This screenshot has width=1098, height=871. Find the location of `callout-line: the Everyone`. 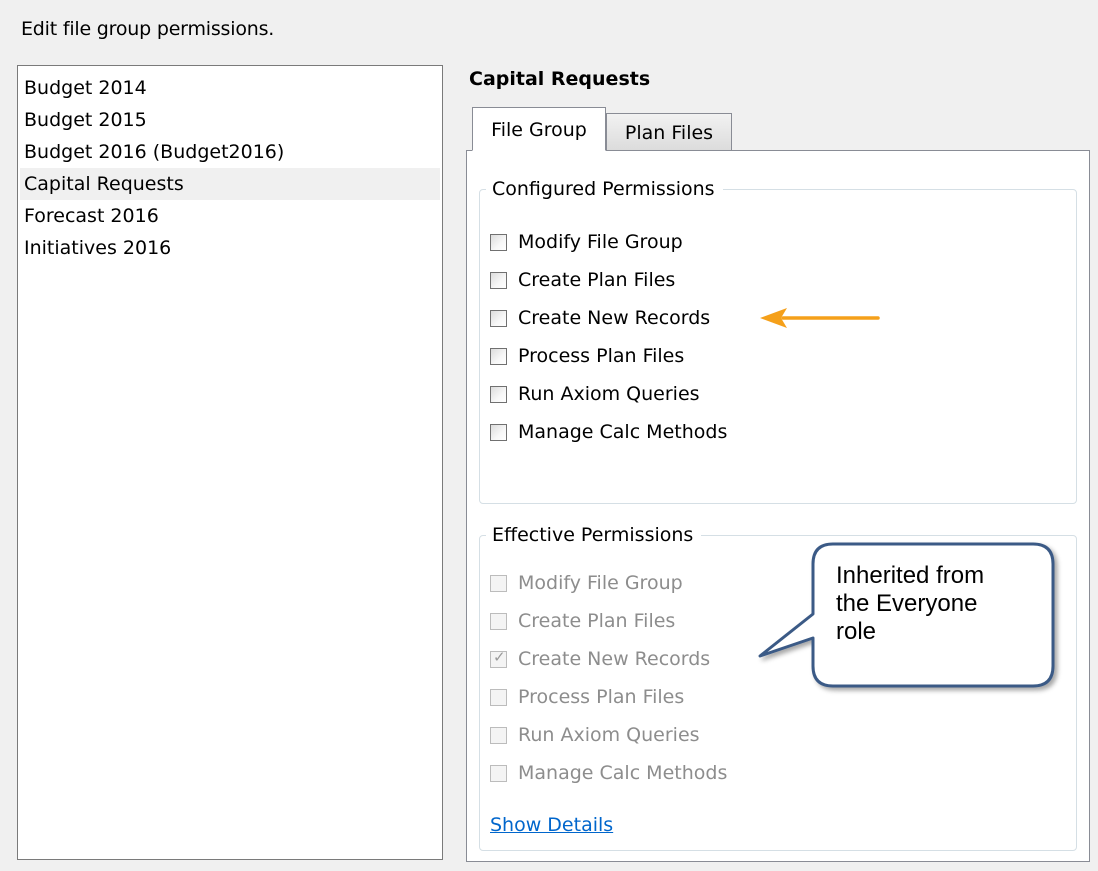

callout-line: the Everyone is located at coordinates (907, 603).